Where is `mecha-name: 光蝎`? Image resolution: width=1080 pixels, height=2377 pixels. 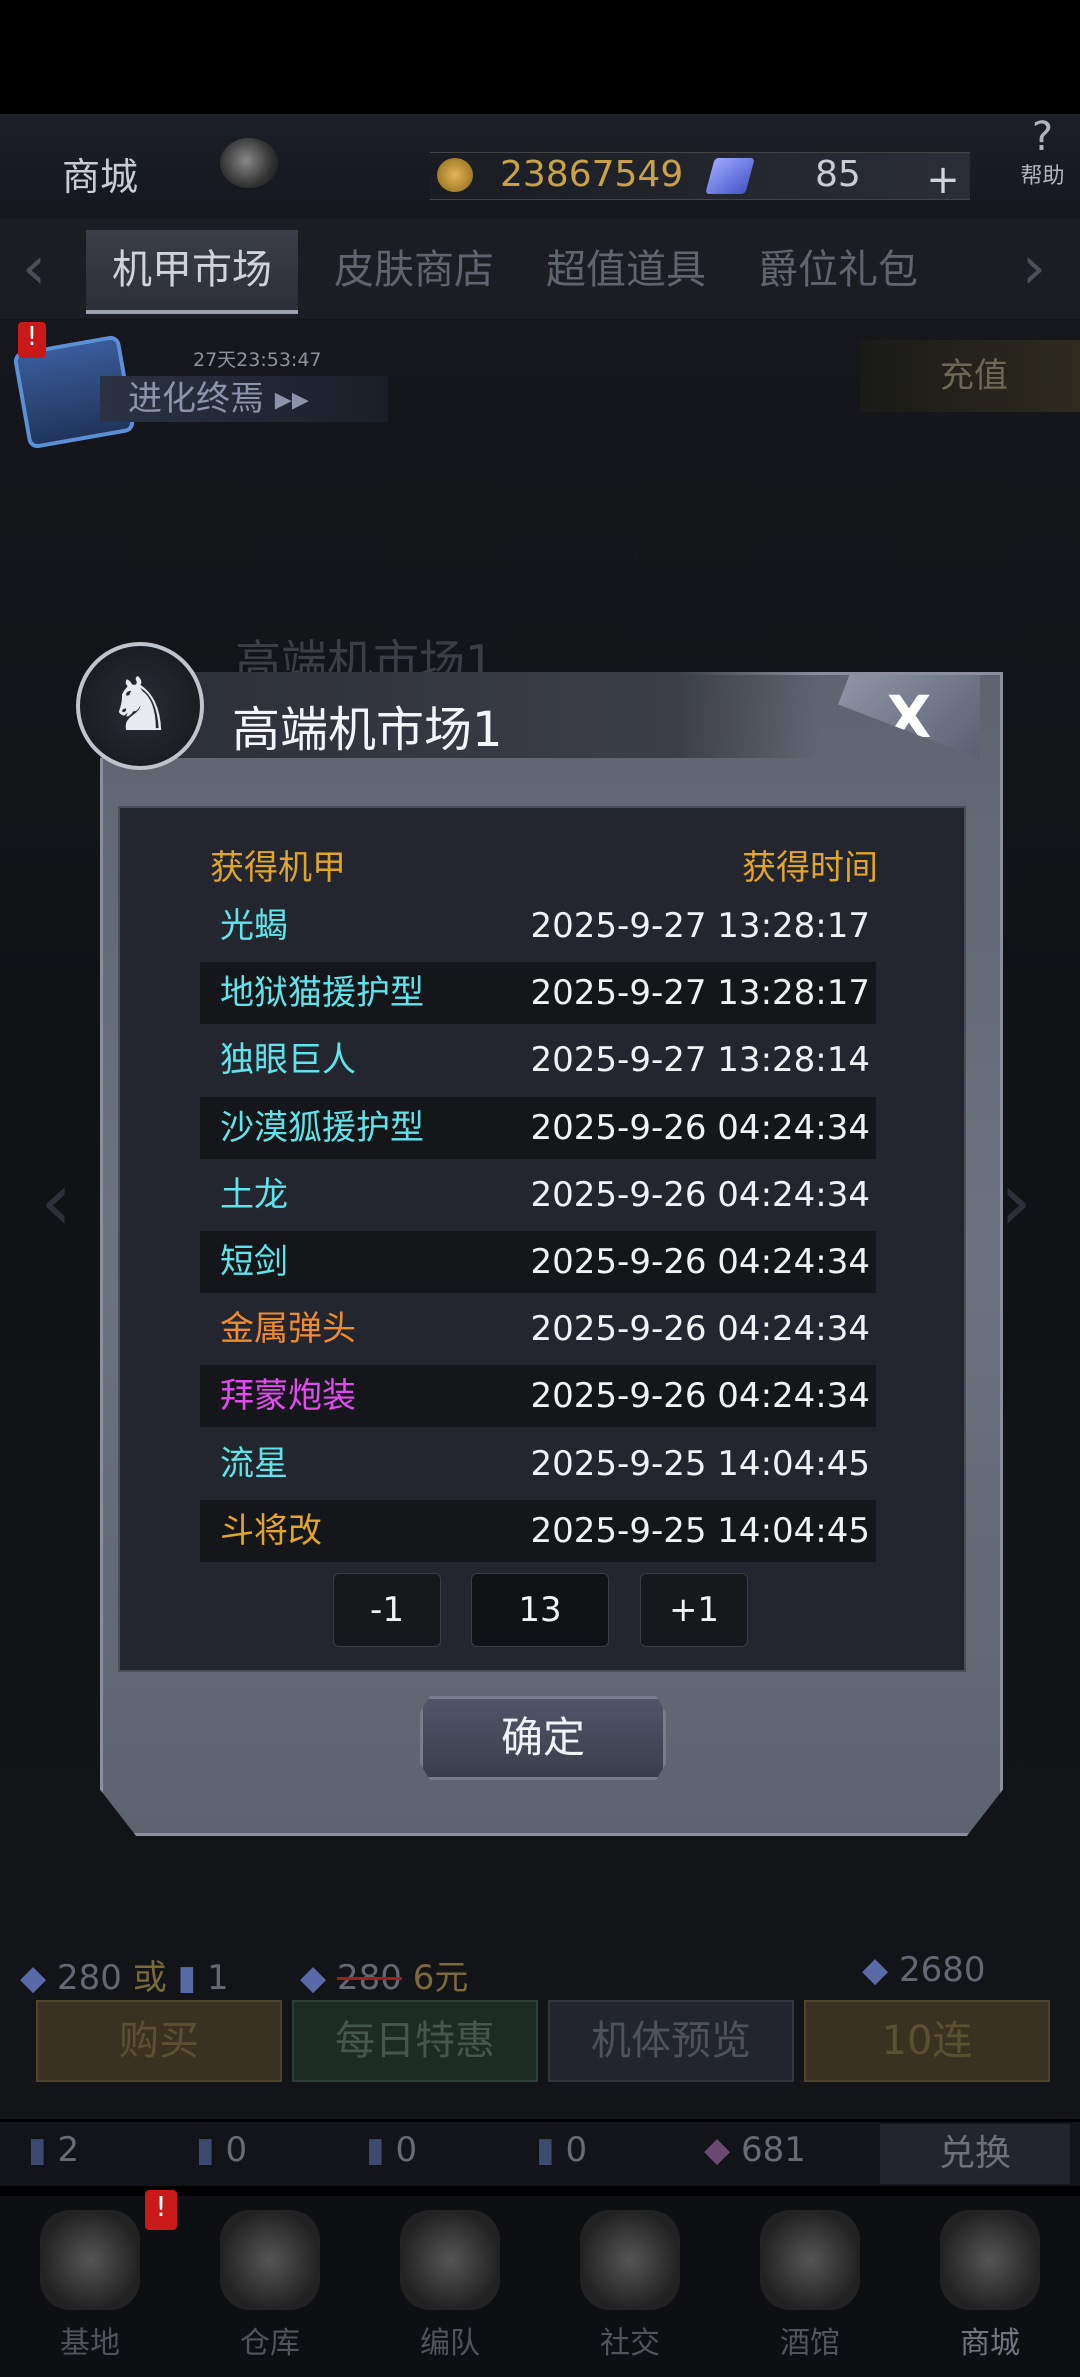
mecha-name: 光蝎 is located at coordinates (254, 926).